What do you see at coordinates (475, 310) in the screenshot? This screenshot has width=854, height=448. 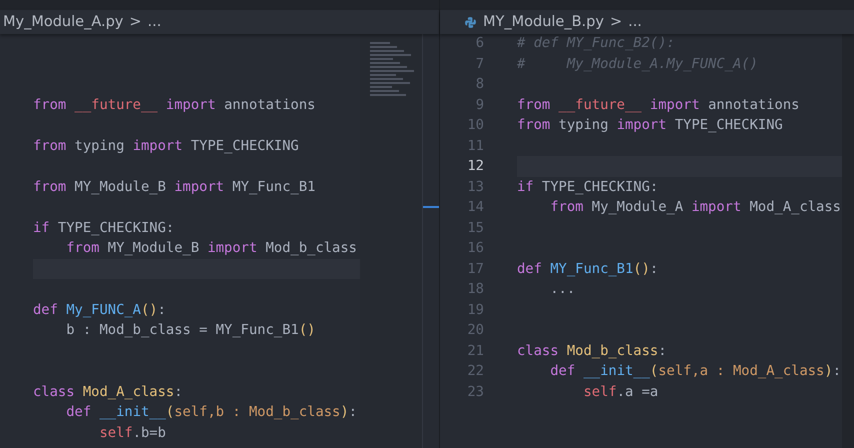 I see `line-number: 19` at bounding box center [475, 310].